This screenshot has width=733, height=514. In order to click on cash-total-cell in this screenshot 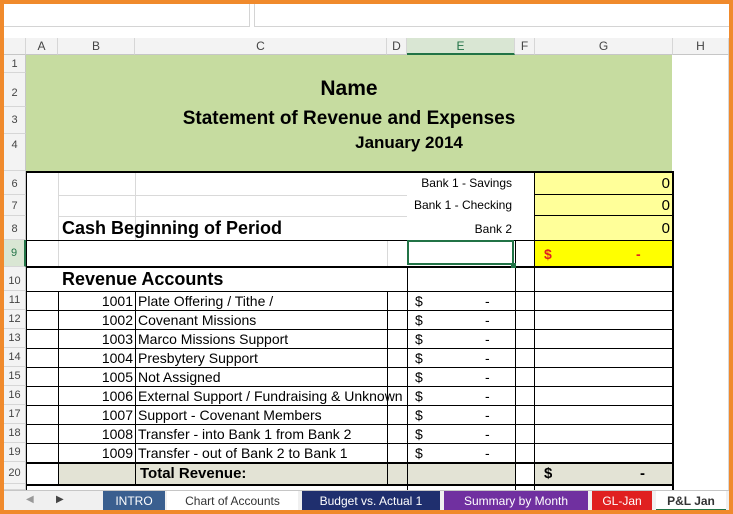, I will do `click(604, 253)`.